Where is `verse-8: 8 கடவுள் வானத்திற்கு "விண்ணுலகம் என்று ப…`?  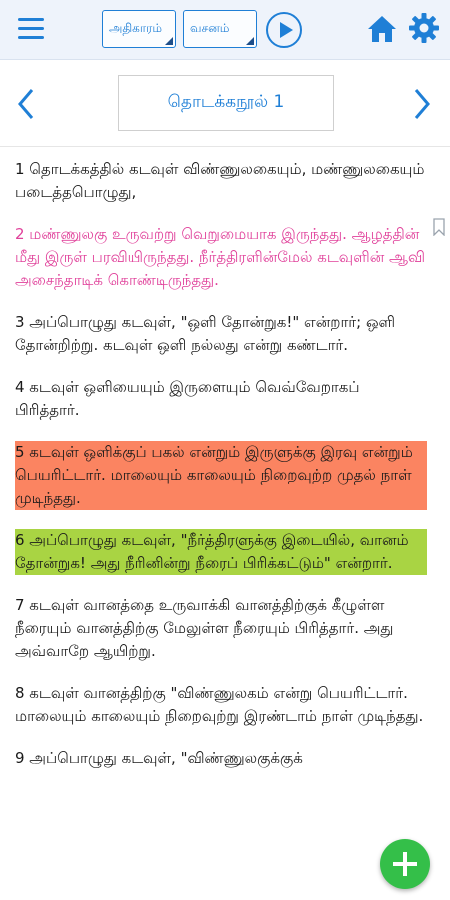
verse-8: 8 கடவுள் வானத்திற்கு "விண்ணுலகம் என்று ப… is located at coordinates (221, 705).